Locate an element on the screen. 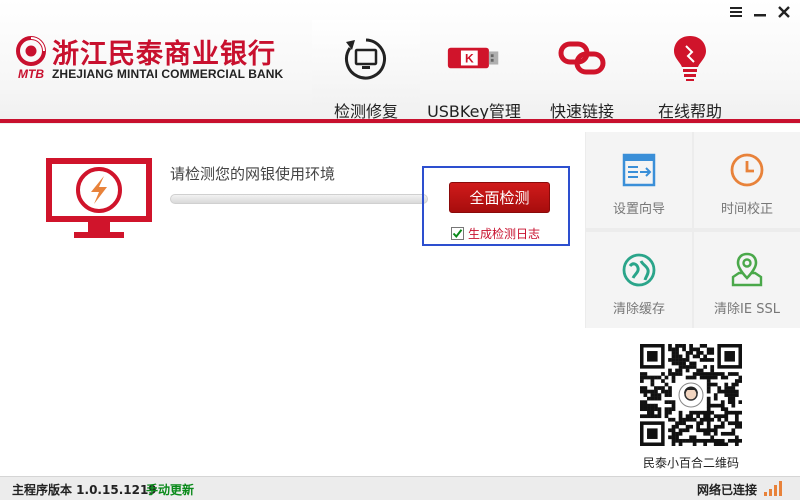  tool-clear-cache: 清除缓存 is located at coordinates (639, 280).